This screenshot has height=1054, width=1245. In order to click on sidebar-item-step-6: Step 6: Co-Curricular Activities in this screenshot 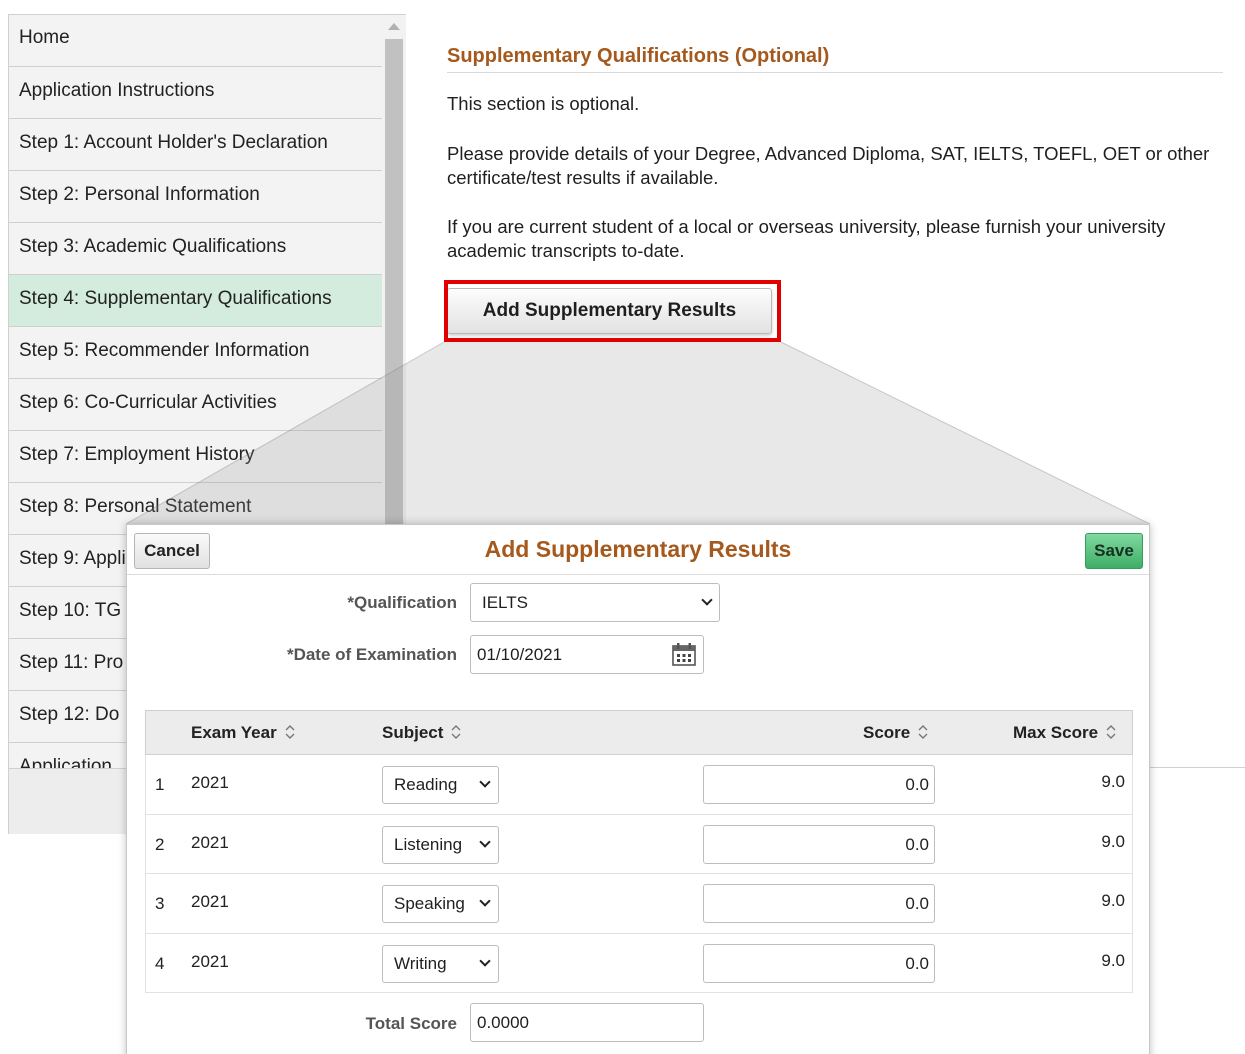, I will do `click(195, 405)`.